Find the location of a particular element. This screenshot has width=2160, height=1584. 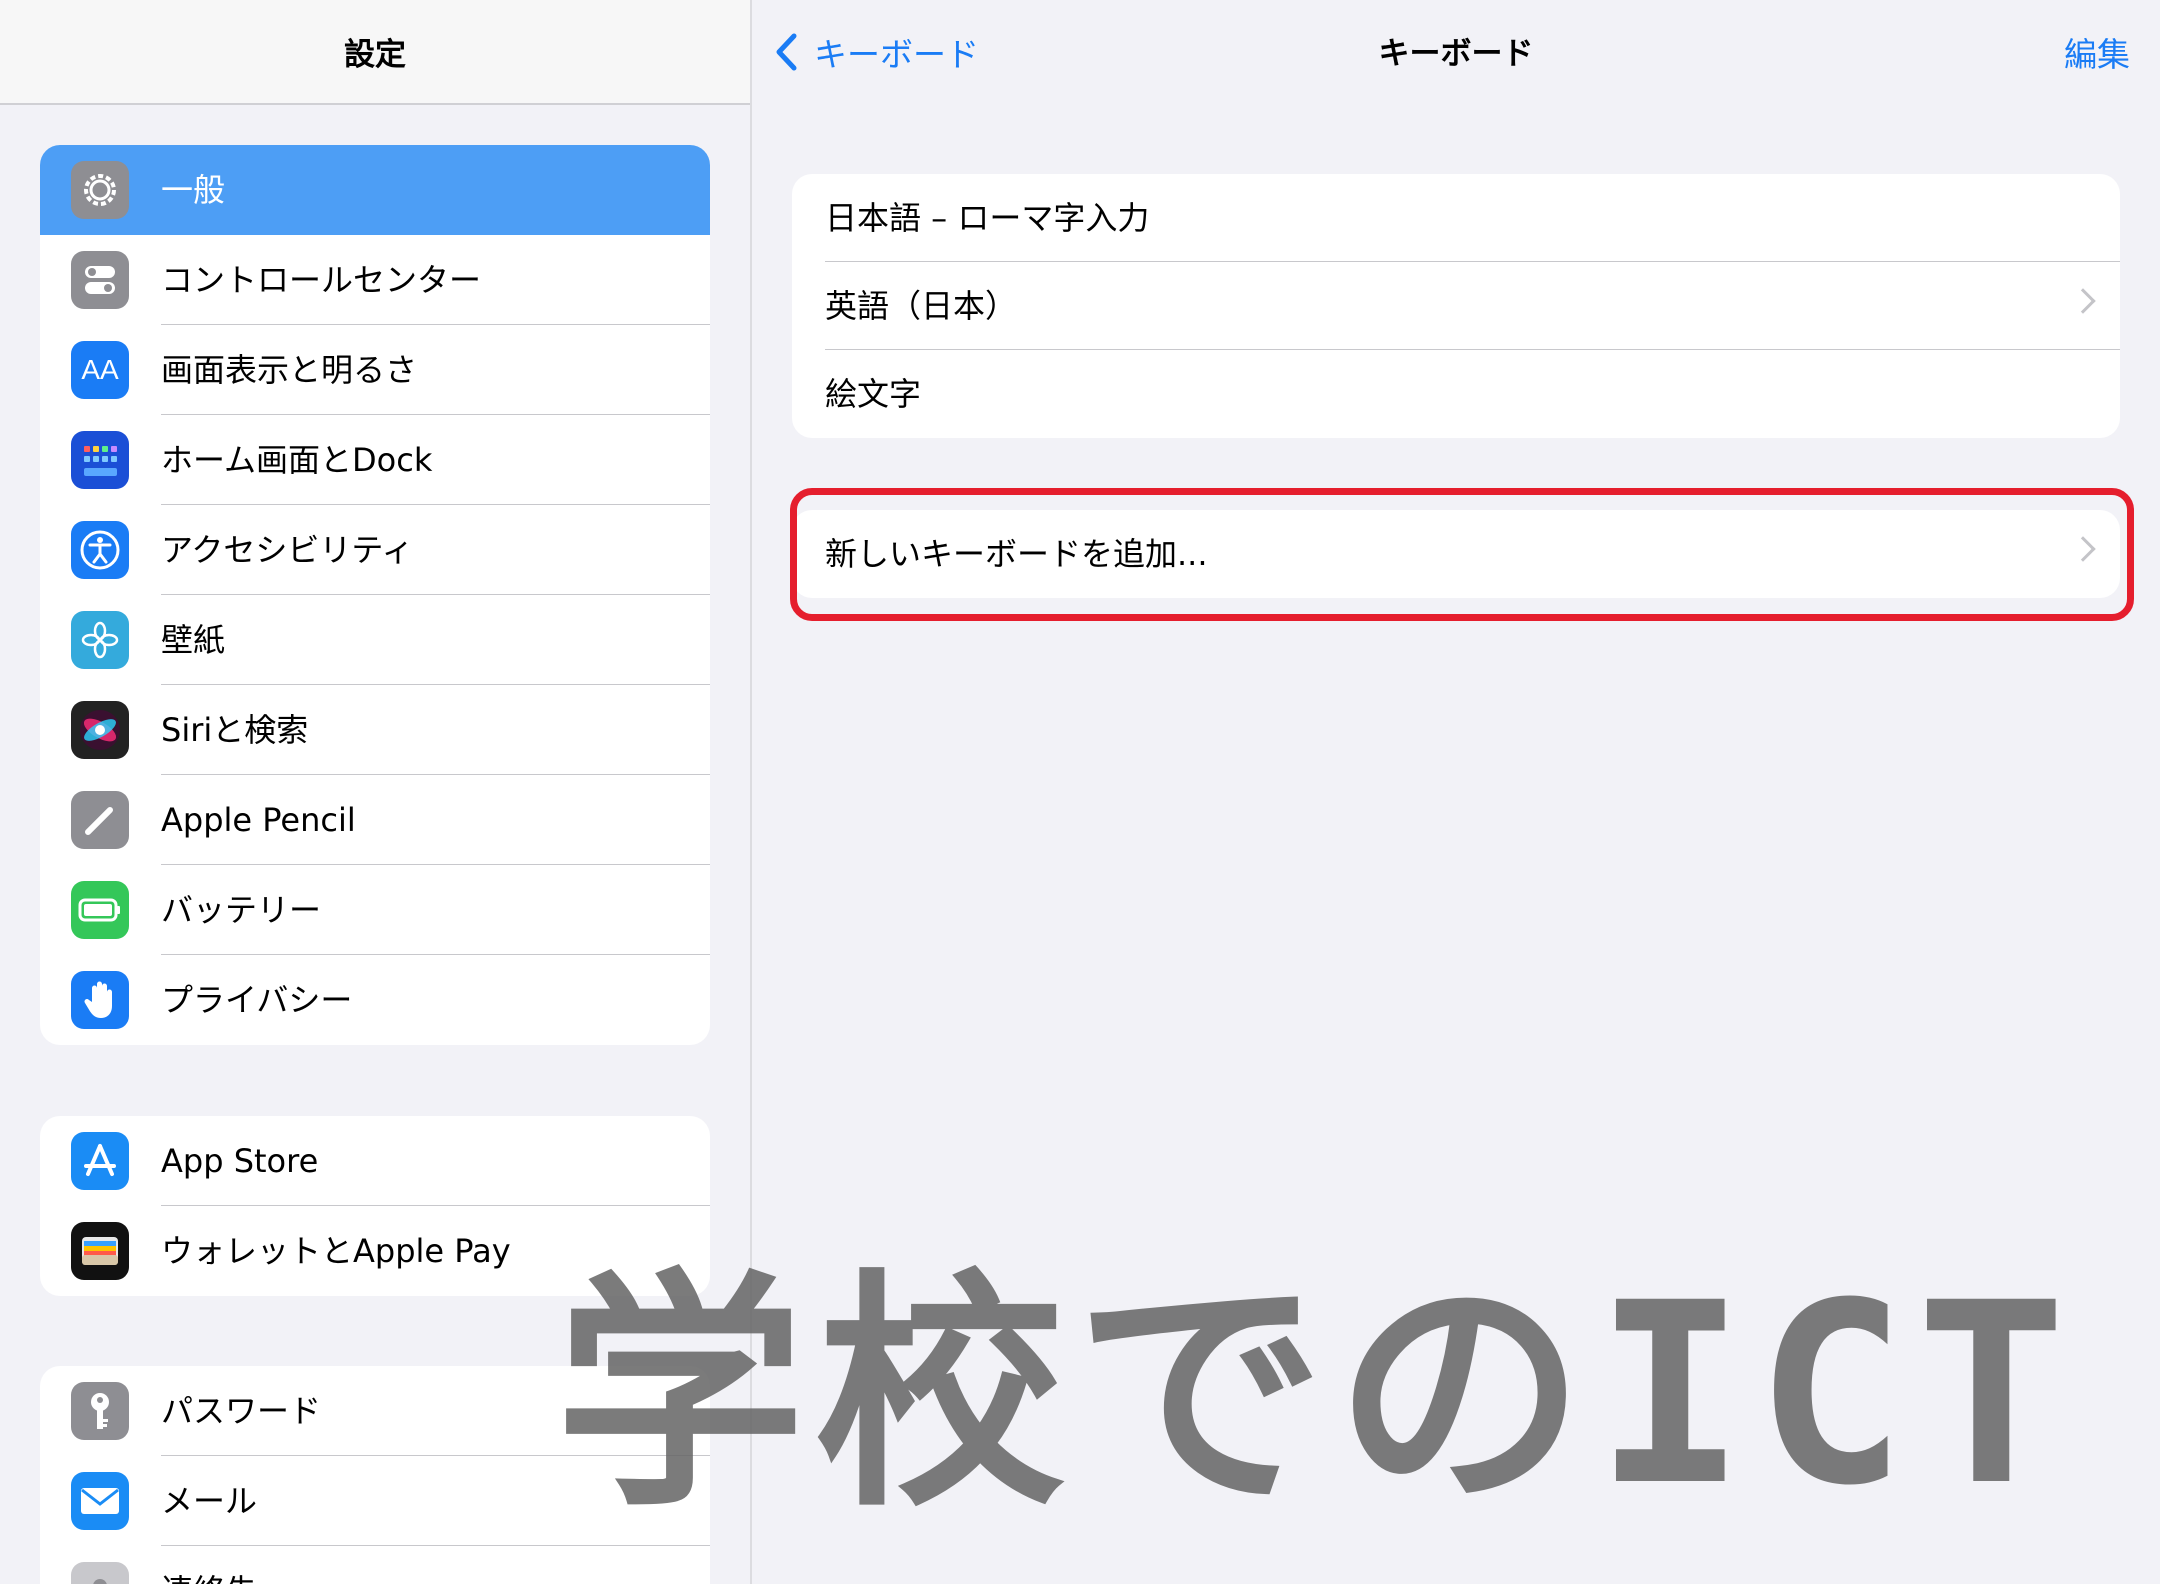

sidebar-header: 設定 is located at coordinates (375, 52).